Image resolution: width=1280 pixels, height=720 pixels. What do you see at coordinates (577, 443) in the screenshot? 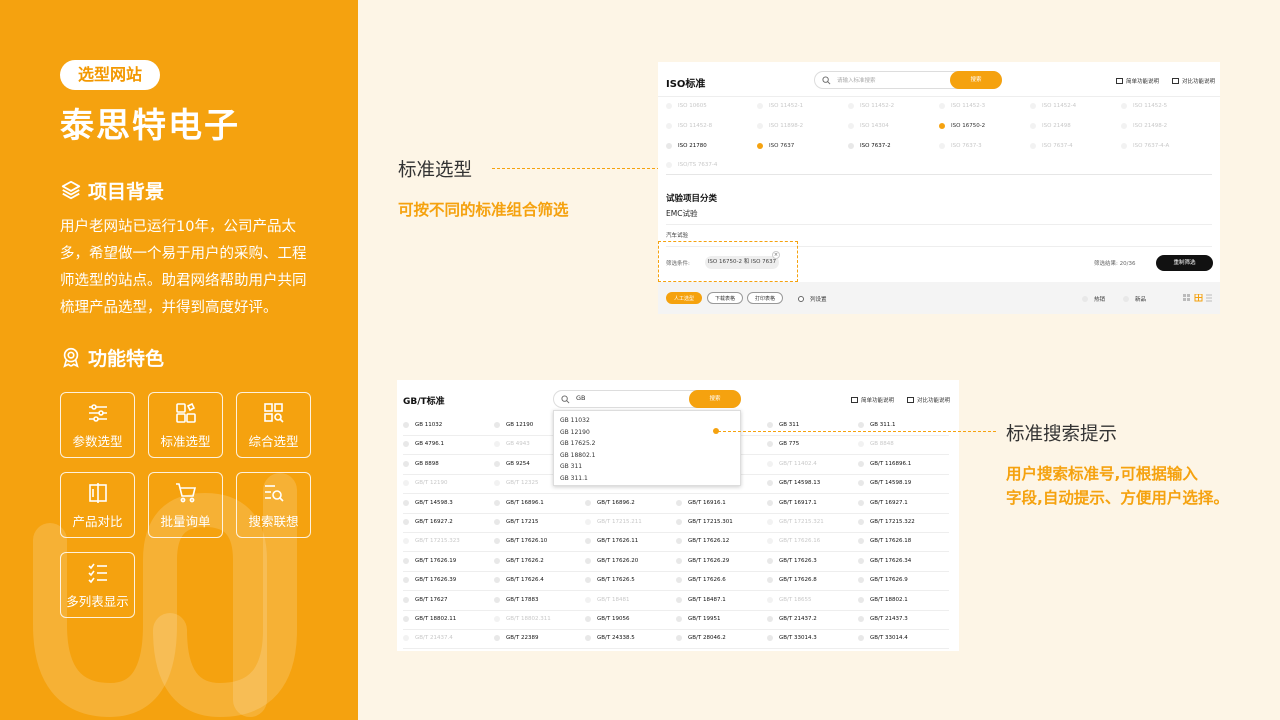
I see `suggestion-item: GB 17625.2` at bounding box center [577, 443].